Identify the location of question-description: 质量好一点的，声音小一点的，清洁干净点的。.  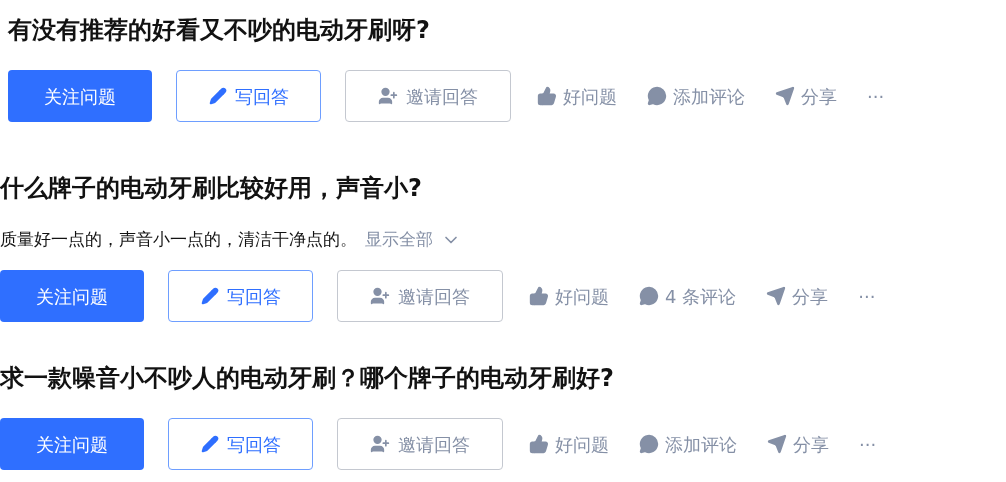
(178, 240).